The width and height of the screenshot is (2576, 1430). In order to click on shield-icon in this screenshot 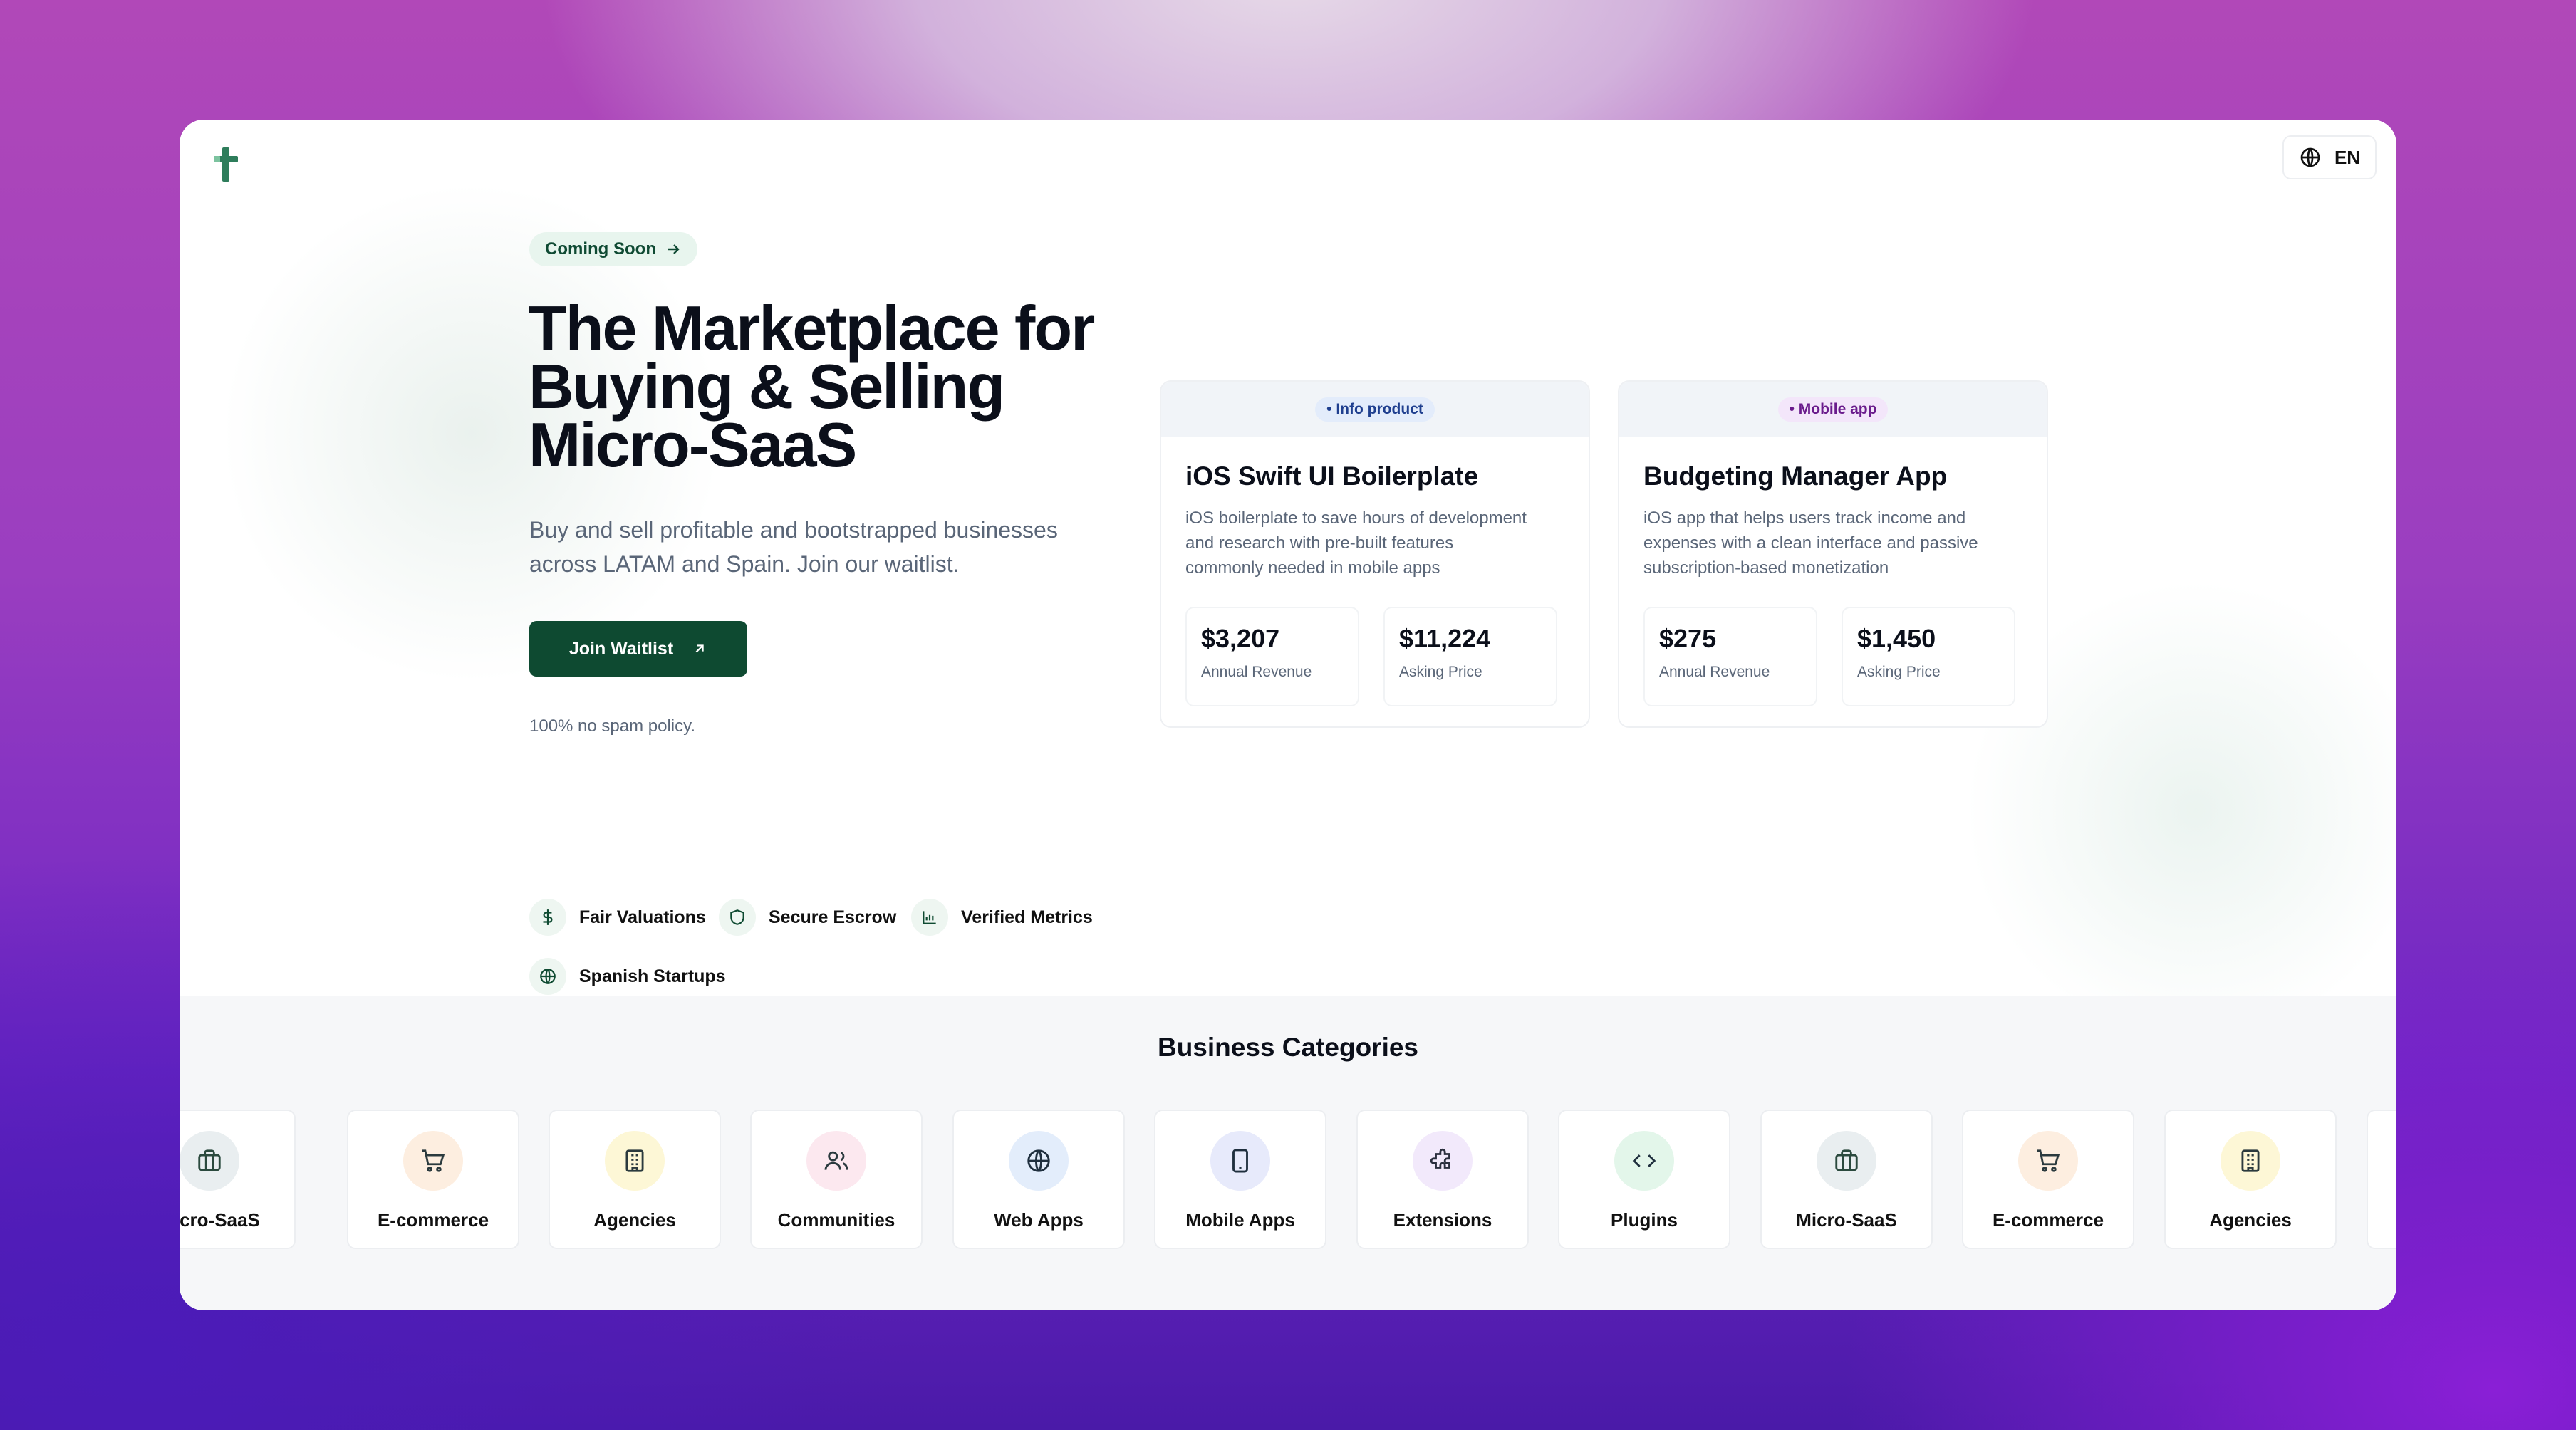, I will do `click(737, 917)`.